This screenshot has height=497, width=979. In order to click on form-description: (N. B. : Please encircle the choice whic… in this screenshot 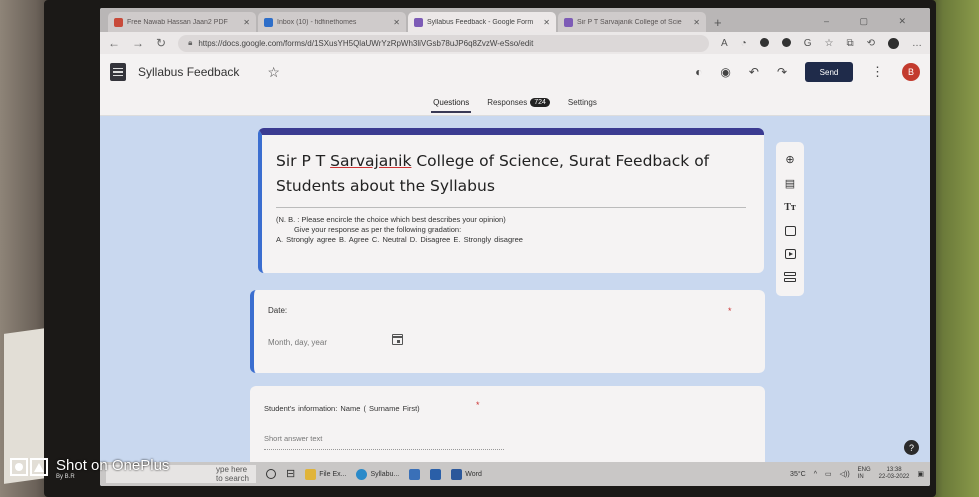, I will do `click(516, 230)`.